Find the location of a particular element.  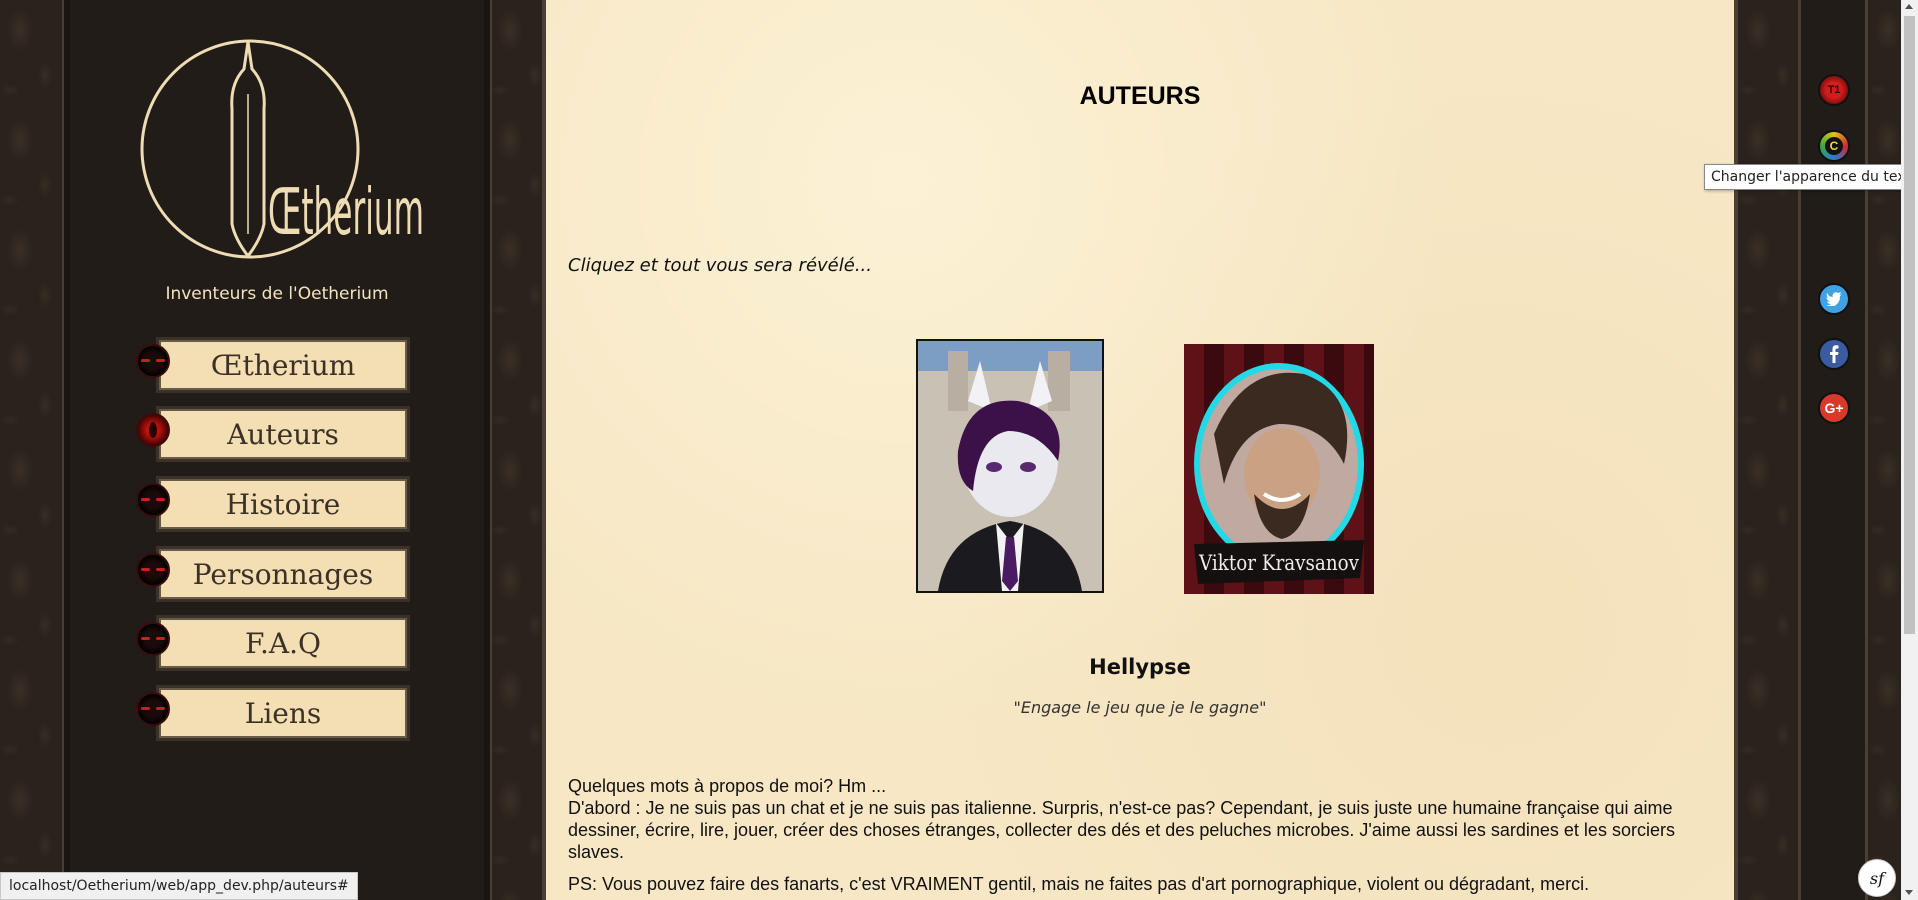

eye-open-icon is located at coordinates (153, 430).